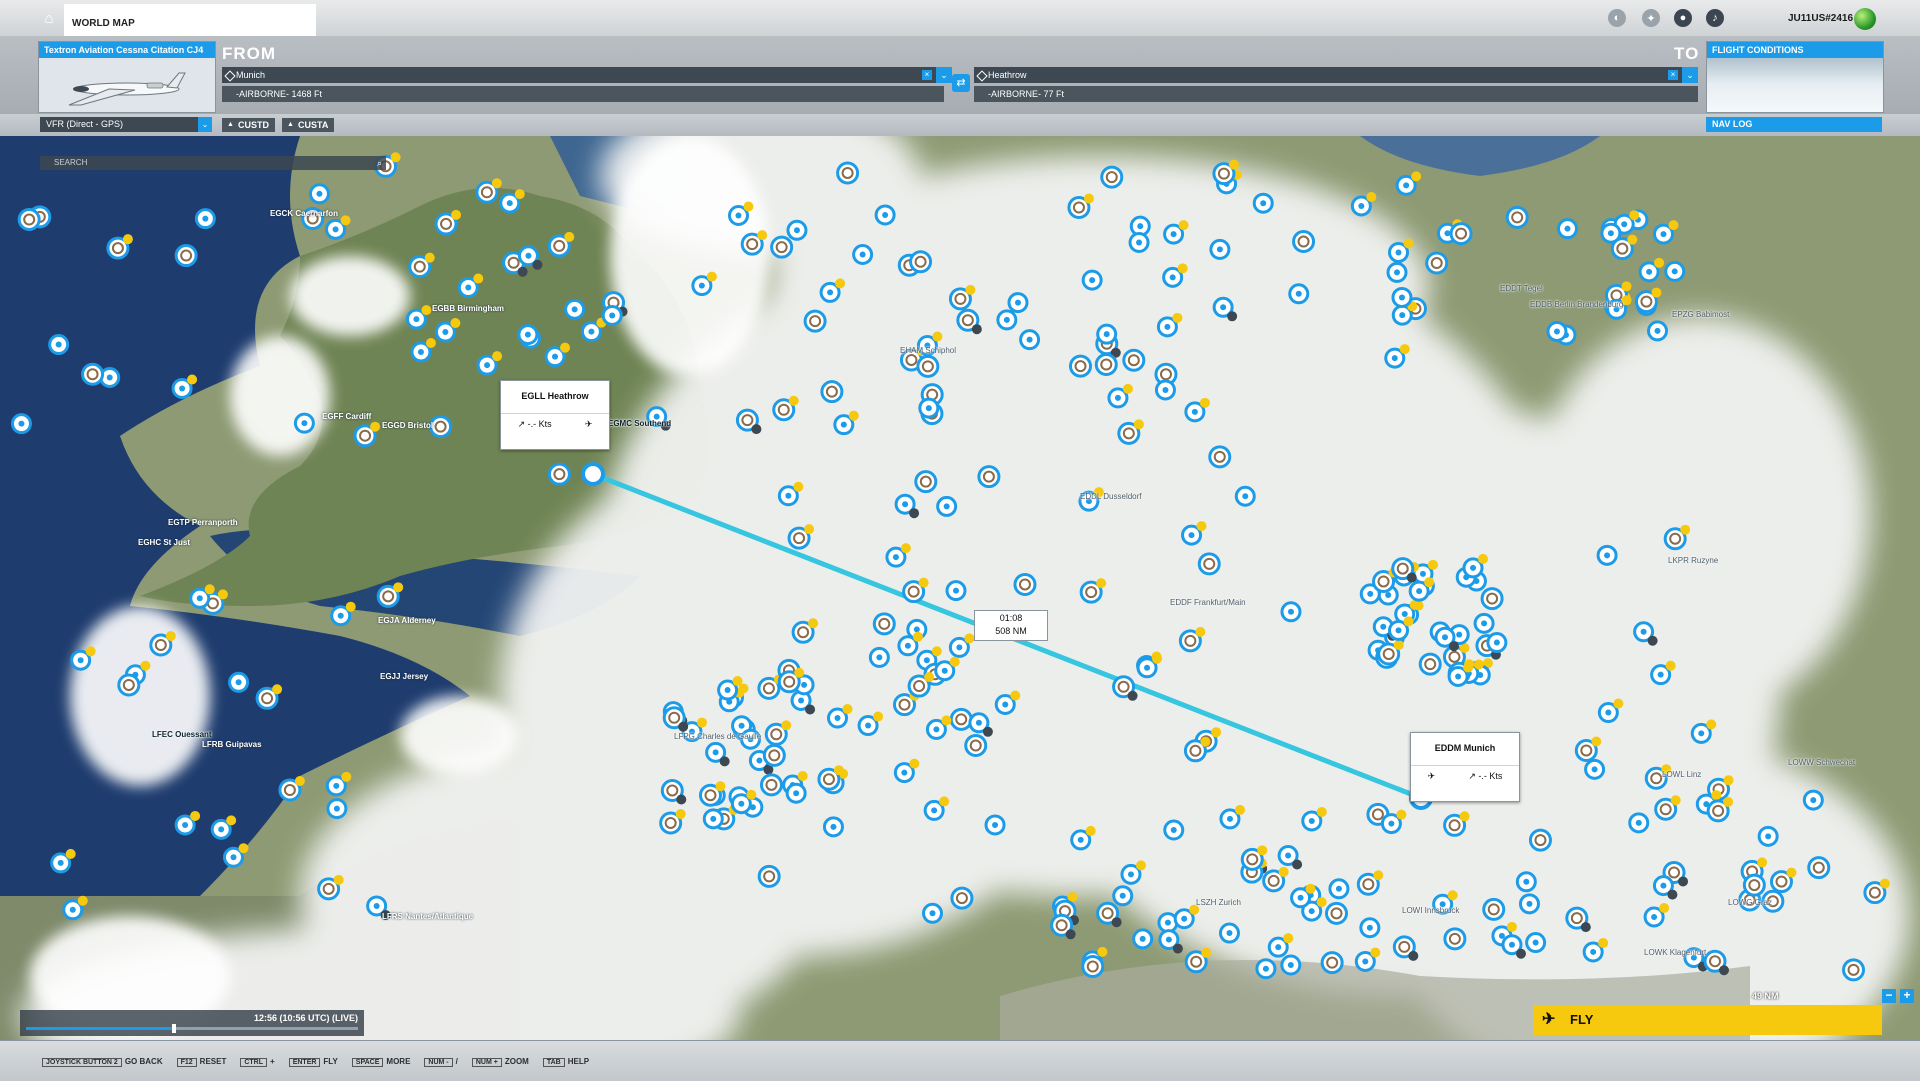  I want to click on time-slider-handle, so click(174, 1028).